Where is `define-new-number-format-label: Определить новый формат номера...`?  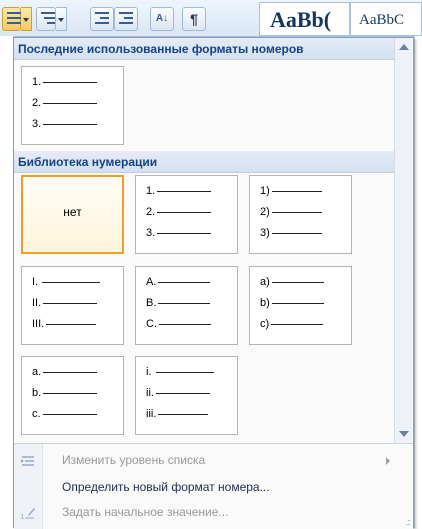 define-new-number-format-label: Определить новый формат номера... is located at coordinates (166, 487).